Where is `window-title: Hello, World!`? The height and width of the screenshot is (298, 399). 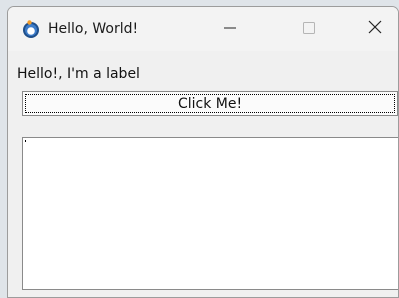 window-title: Hello, World! is located at coordinates (93, 29).